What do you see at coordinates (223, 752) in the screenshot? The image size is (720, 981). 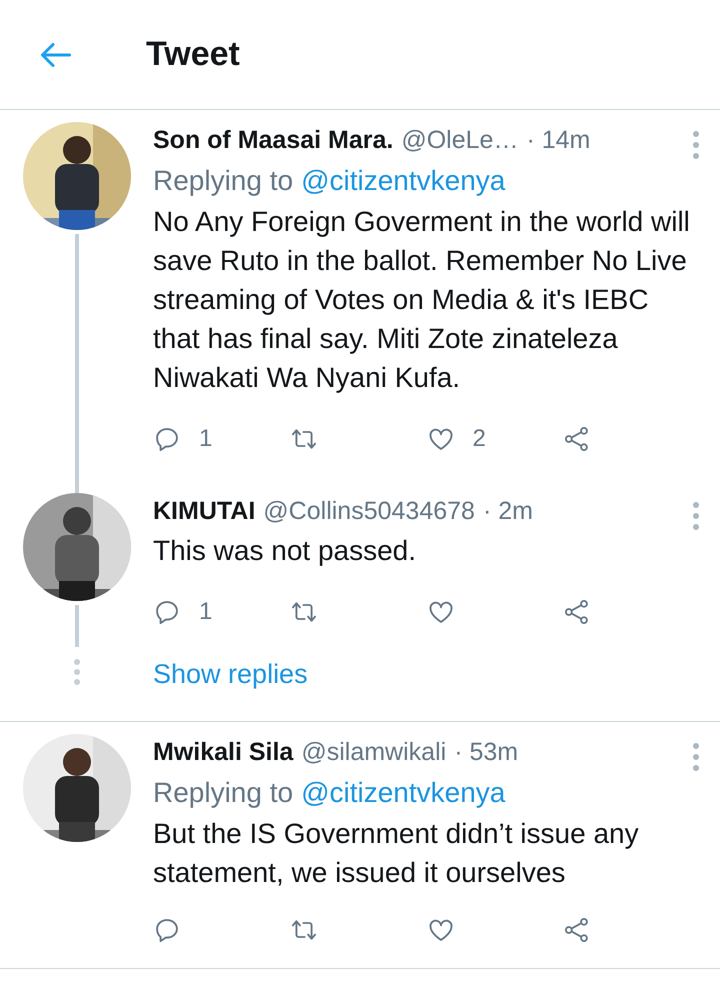 I see `author-name: Mwikali Sila` at bounding box center [223, 752].